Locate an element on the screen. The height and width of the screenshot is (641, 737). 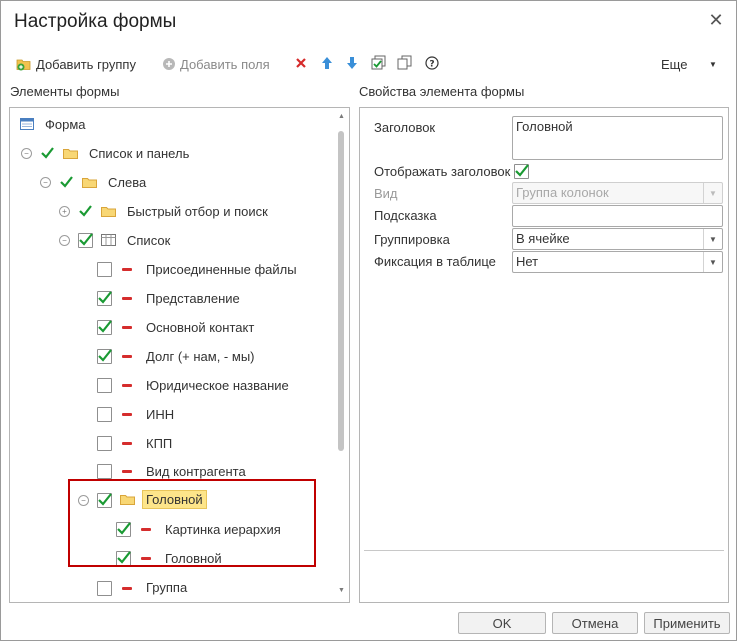
scrollbar-thumb is located at coordinates (341, 291).